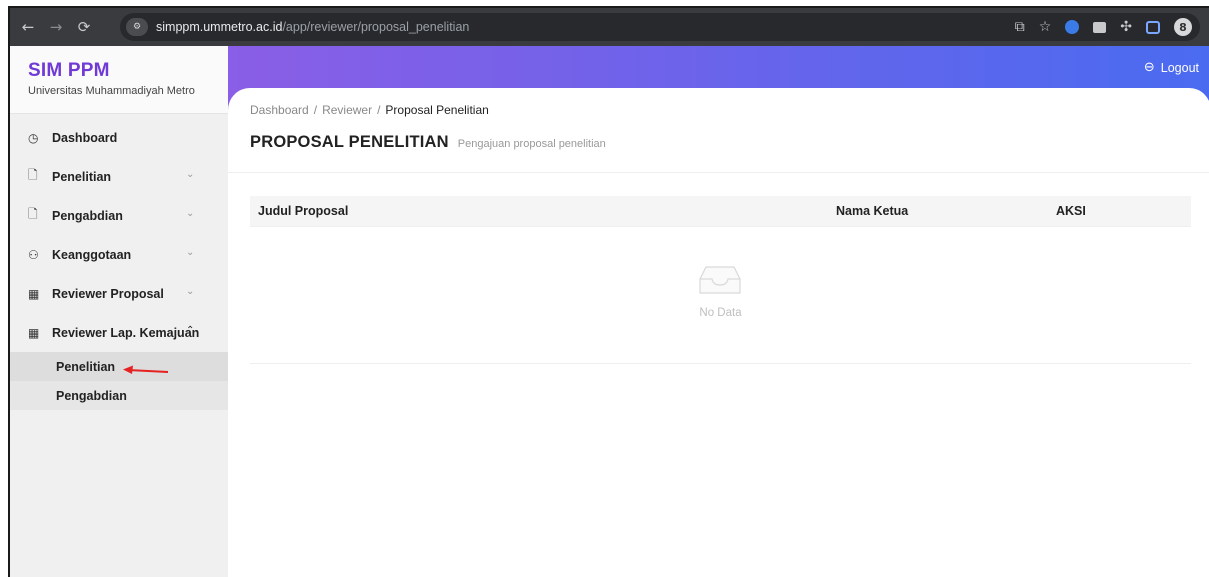 This screenshot has width=1209, height=577. I want to click on logout-button: ⊖ Logout, so click(1171, 67).